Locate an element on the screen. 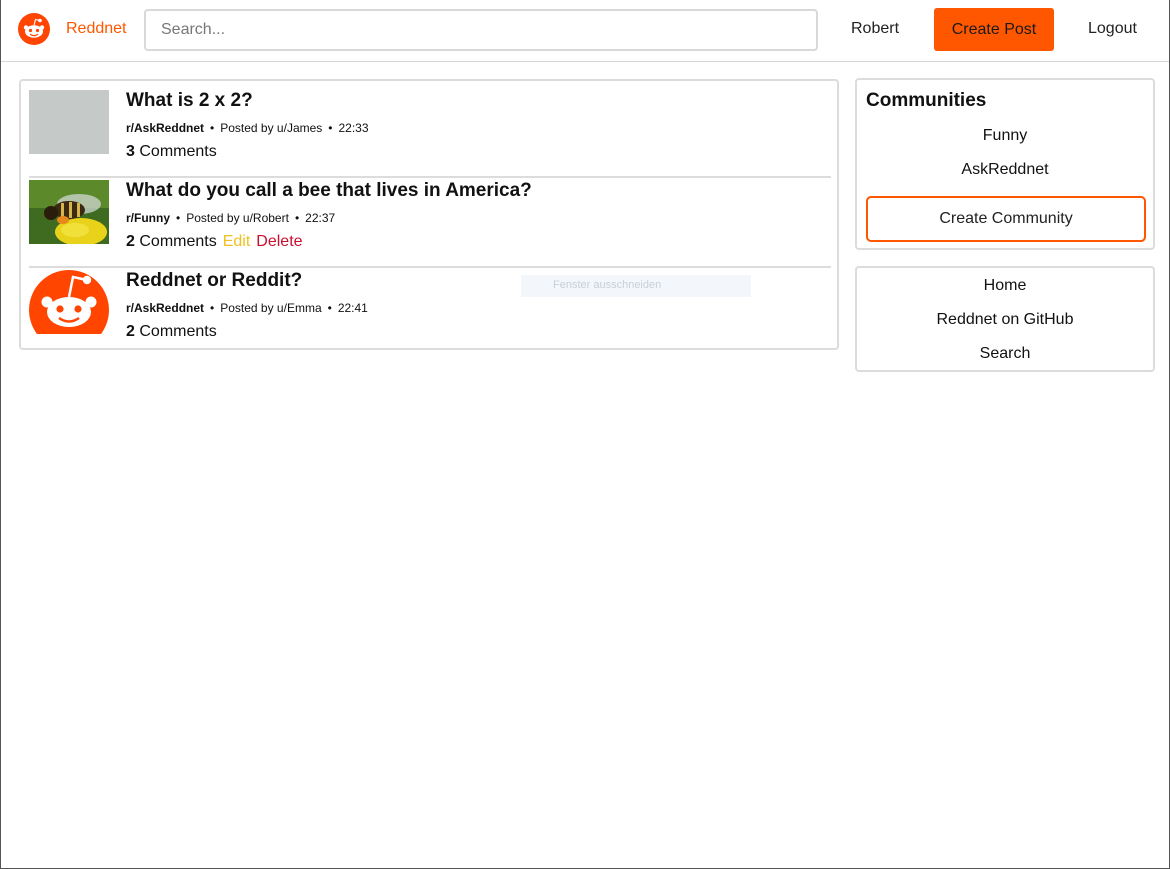 The image size is (1170, 869). post-author: Posted by u/Emma is located at coordinates (270, 308).